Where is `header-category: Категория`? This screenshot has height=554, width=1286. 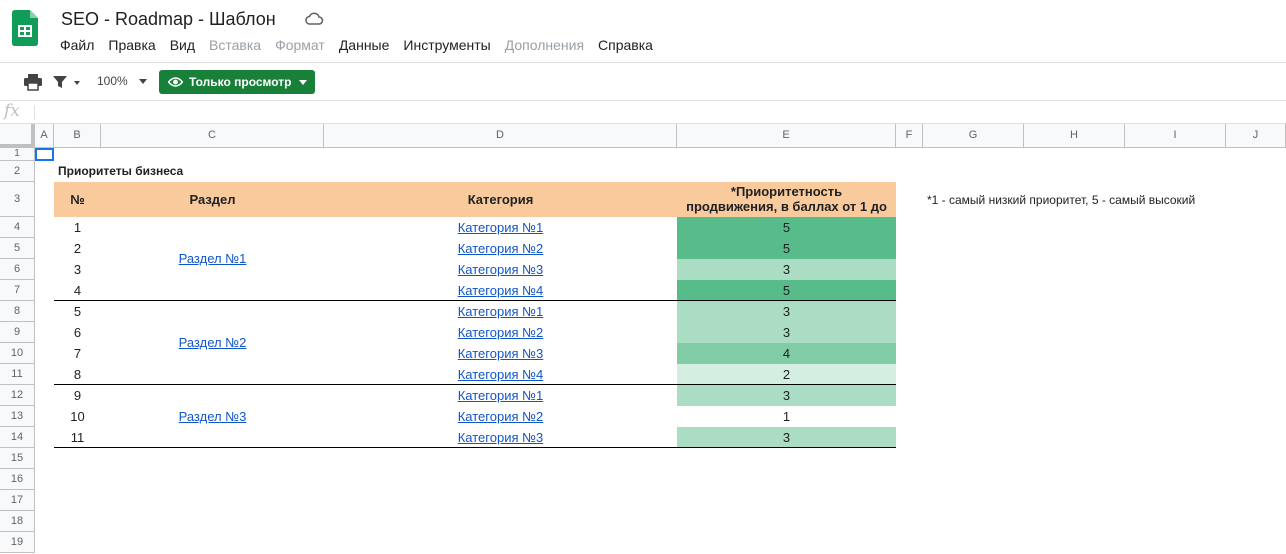
header-category: Категория is located at coordinates (500, 199).